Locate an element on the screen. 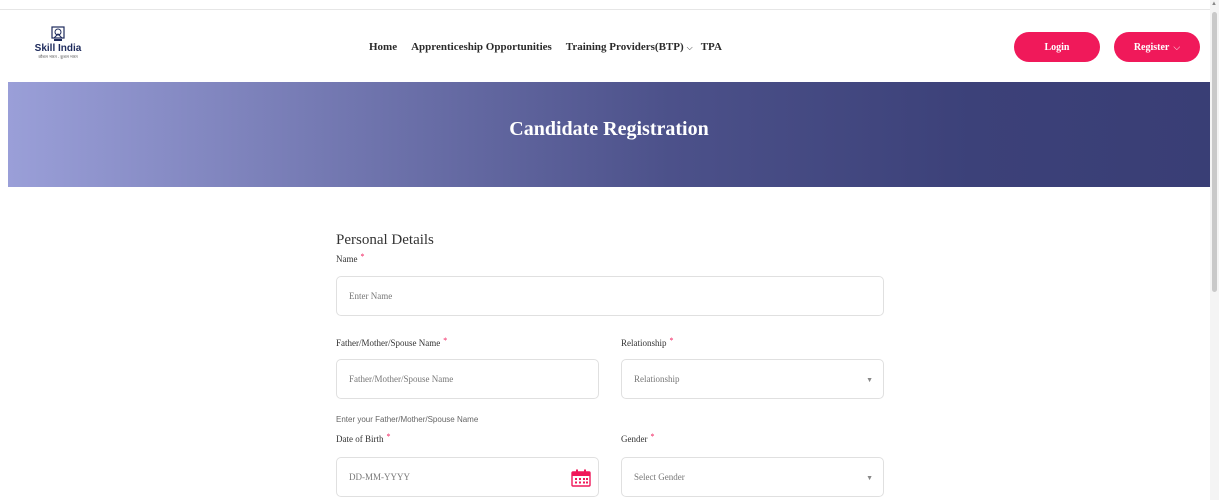 This screenshot has height=500, width=1219. nav-training-providers: Training Providers(BTP) ⌵ is located at coordinates (629, 47).